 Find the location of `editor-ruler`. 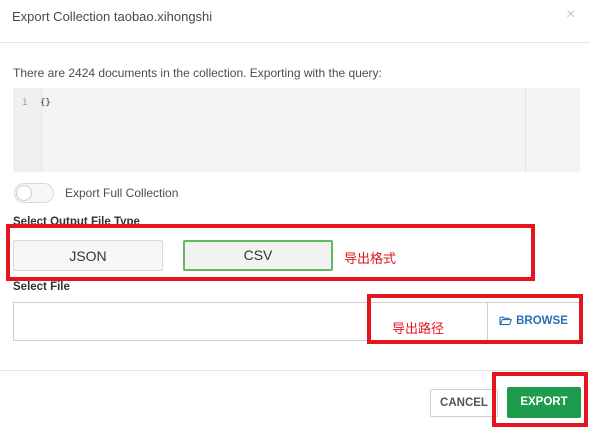

editor-ruler is located at coordinates (525, 130).